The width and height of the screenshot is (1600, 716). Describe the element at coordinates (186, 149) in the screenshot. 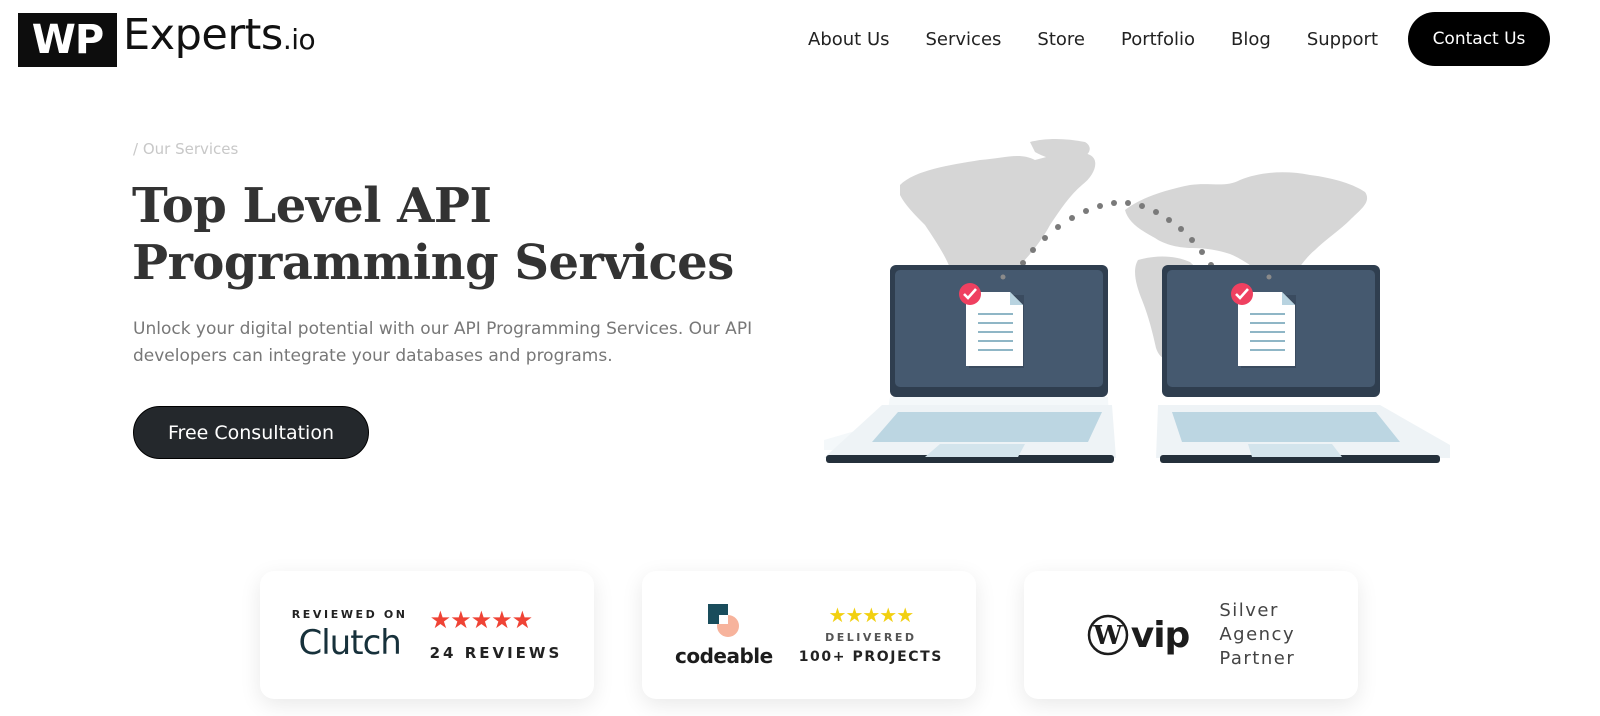

I see `breadcrumb: / Our Services` at that location.